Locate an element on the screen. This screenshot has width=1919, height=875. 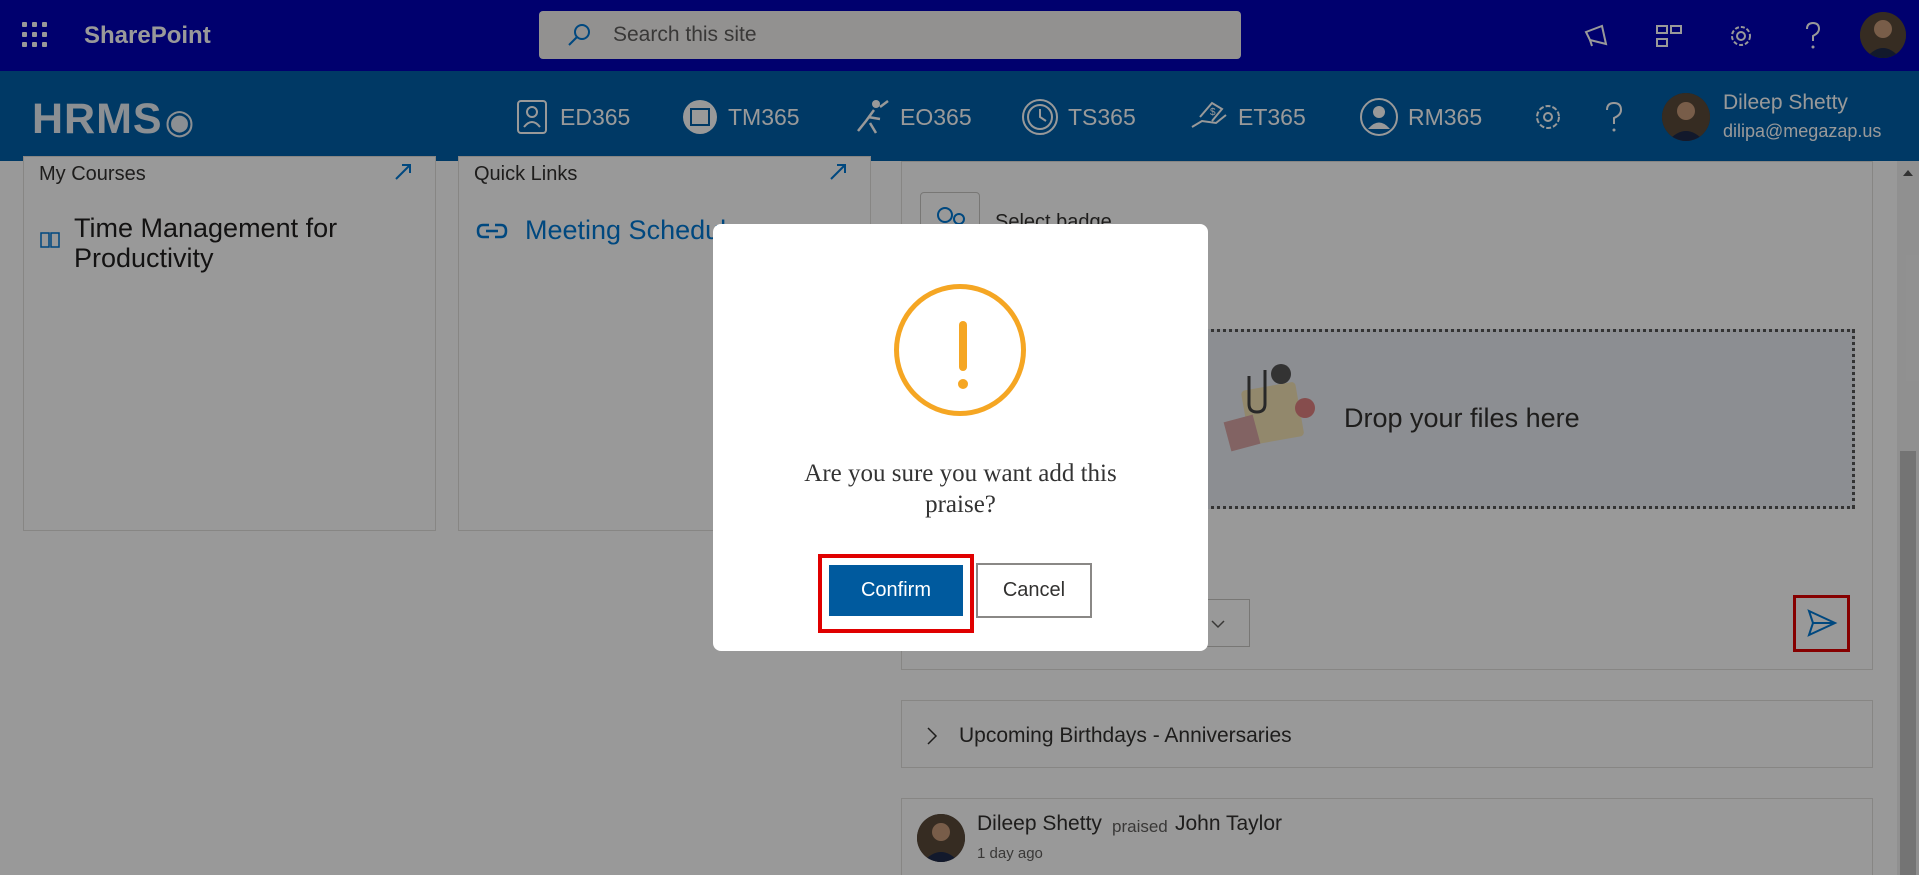
dialog-message: Are you sure you want add this praise? is located at coordinates (960, 489).